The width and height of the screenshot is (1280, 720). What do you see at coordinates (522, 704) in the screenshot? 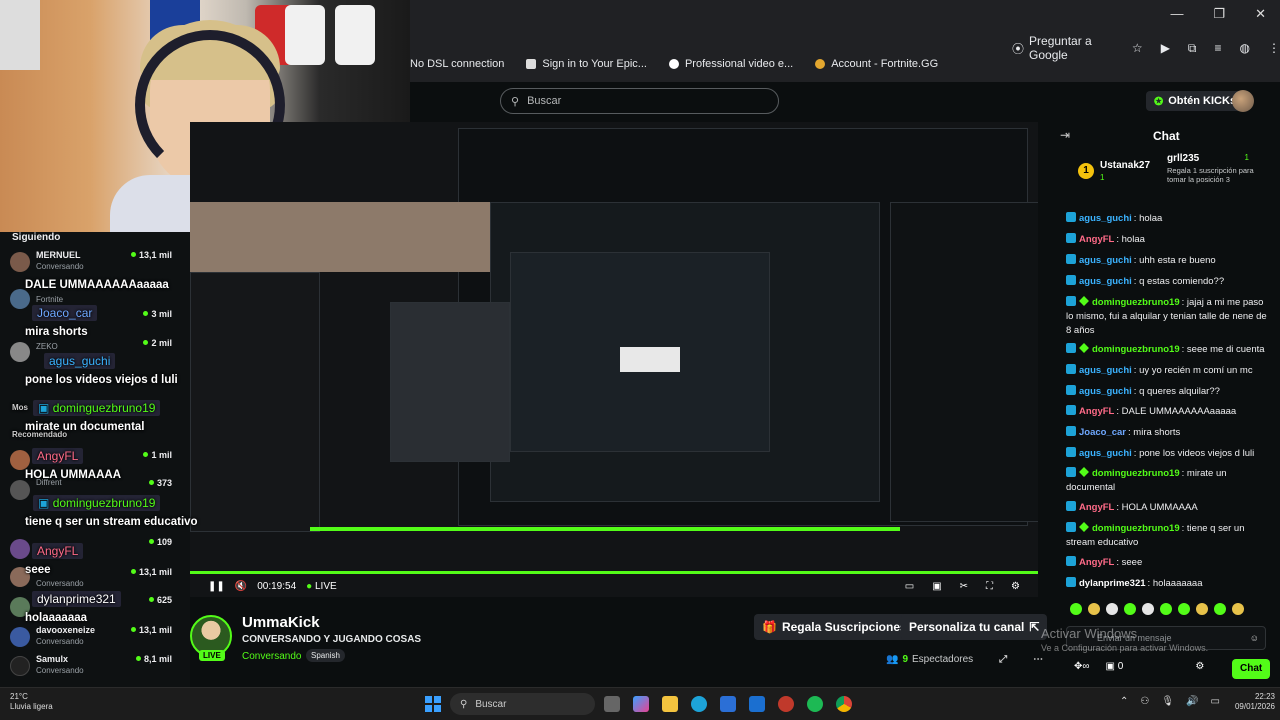
I see `taskbar-search: ⚲ Buscar` at bounding box center [522, 704].